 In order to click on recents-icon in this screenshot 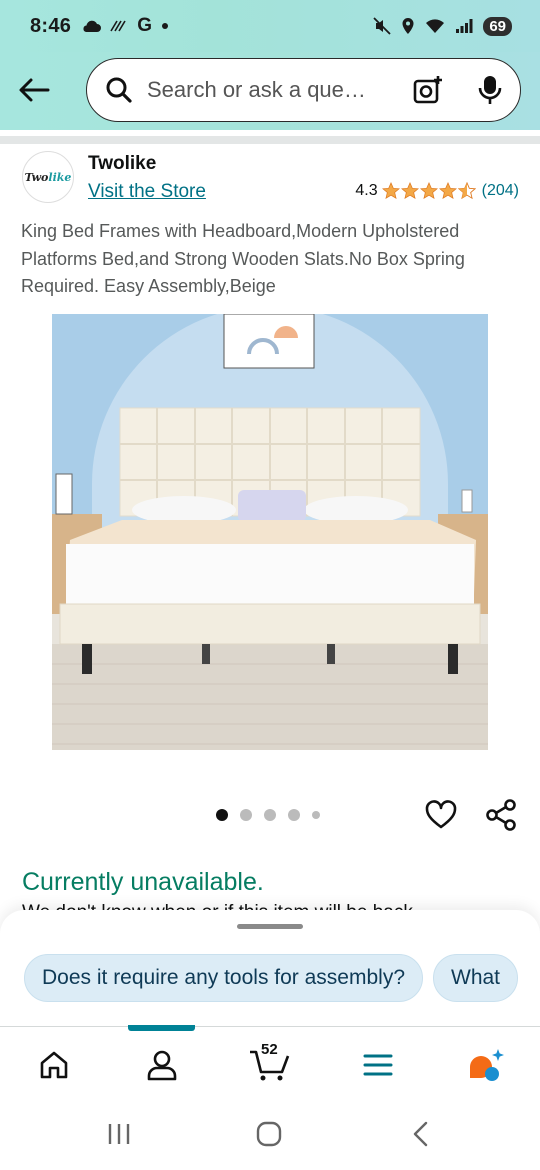, I will do `click(119, 1134)`.